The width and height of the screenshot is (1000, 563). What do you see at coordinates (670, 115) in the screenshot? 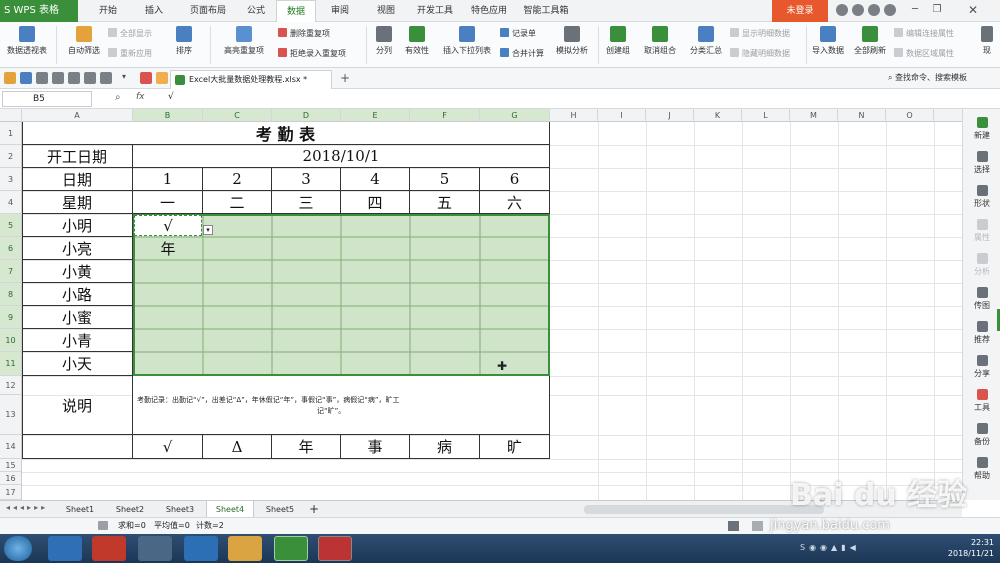
I see `column-header: J` at bounding box center [670, 115].